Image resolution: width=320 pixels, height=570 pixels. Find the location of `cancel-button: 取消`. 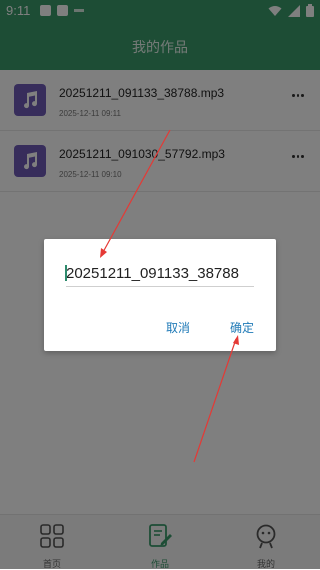

cancel-button: 取消 is located at coordinates (178, 327).